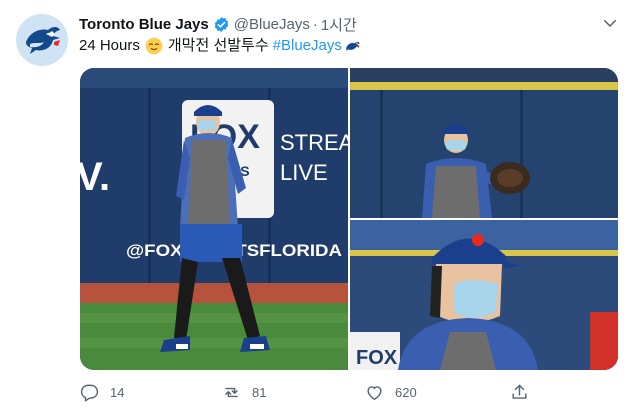  What do you see at coordinates (95, 177) in the screenshot?
I see `svg-text: V.` at bounding box center [95, 177].